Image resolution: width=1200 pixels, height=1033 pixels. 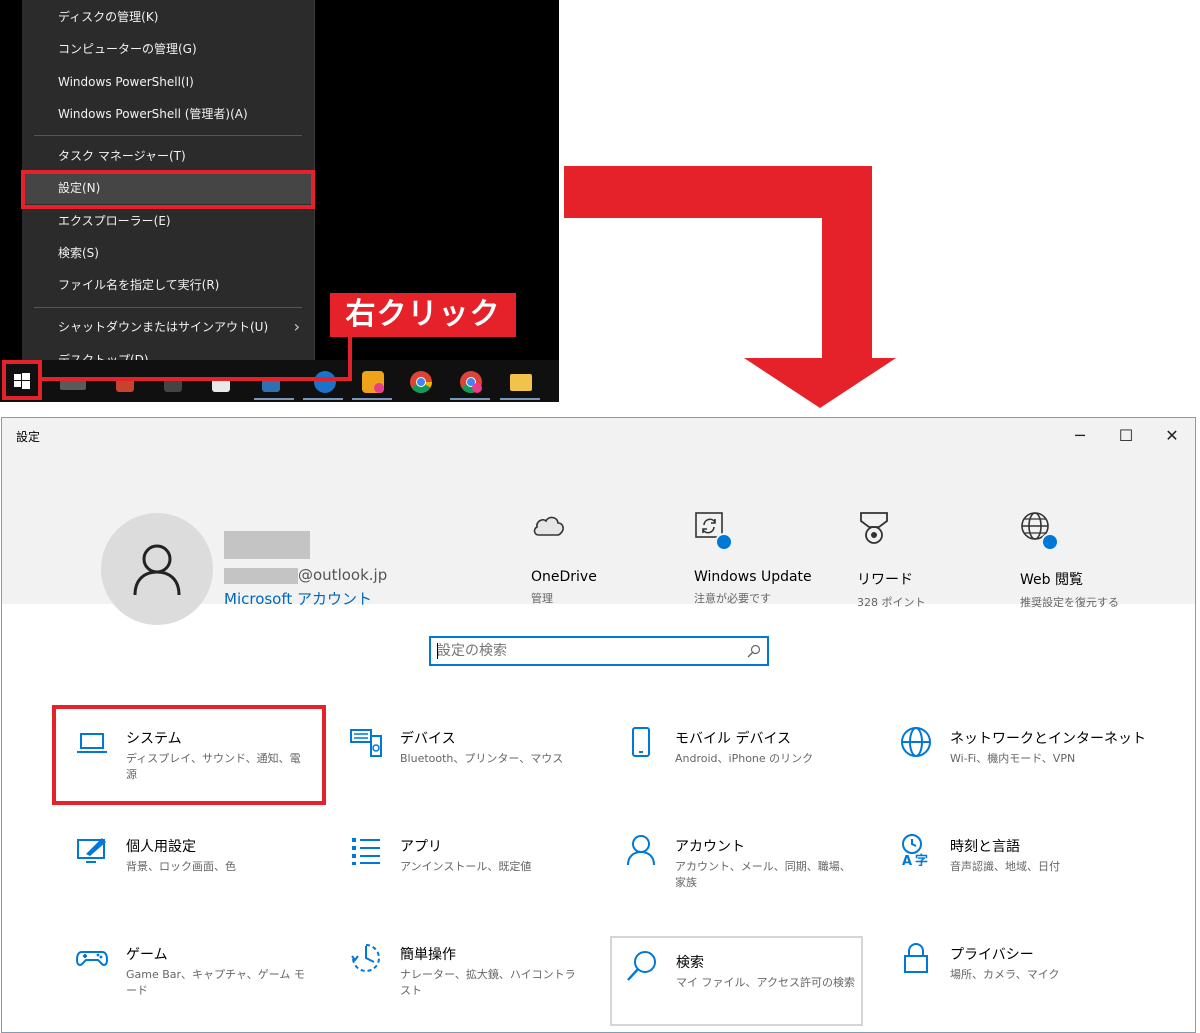 I want to click on medal-icon, so click(x=874, y=528).